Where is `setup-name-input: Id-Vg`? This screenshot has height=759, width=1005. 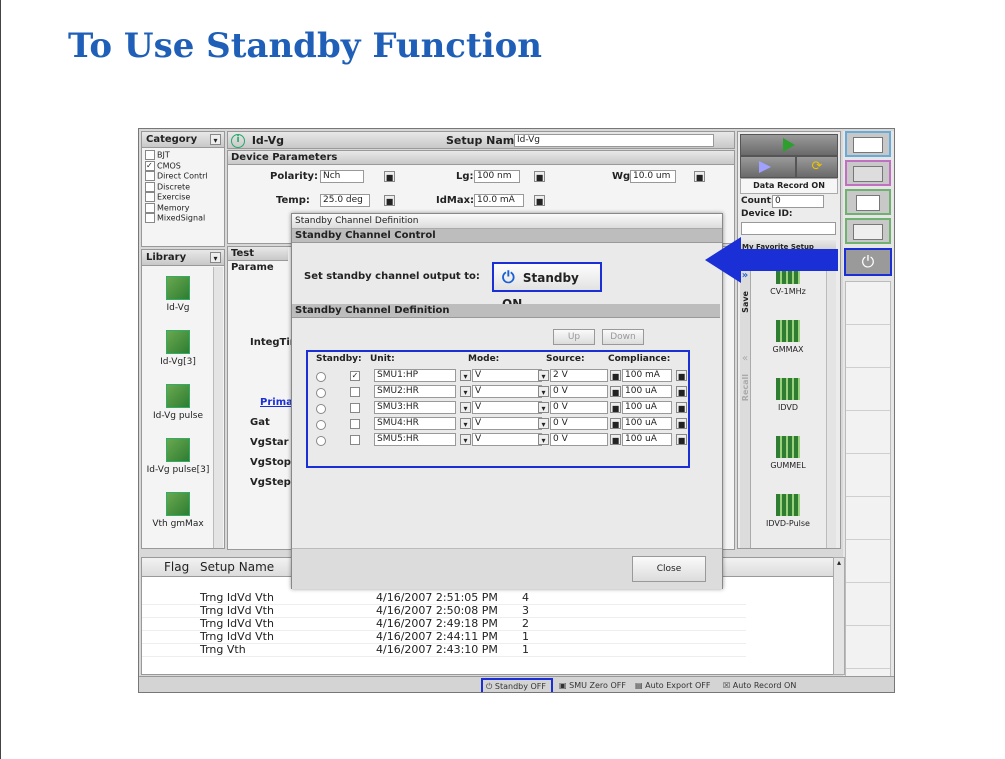 setup-name-input: Id-Vg is located at coordinates (614, 140).